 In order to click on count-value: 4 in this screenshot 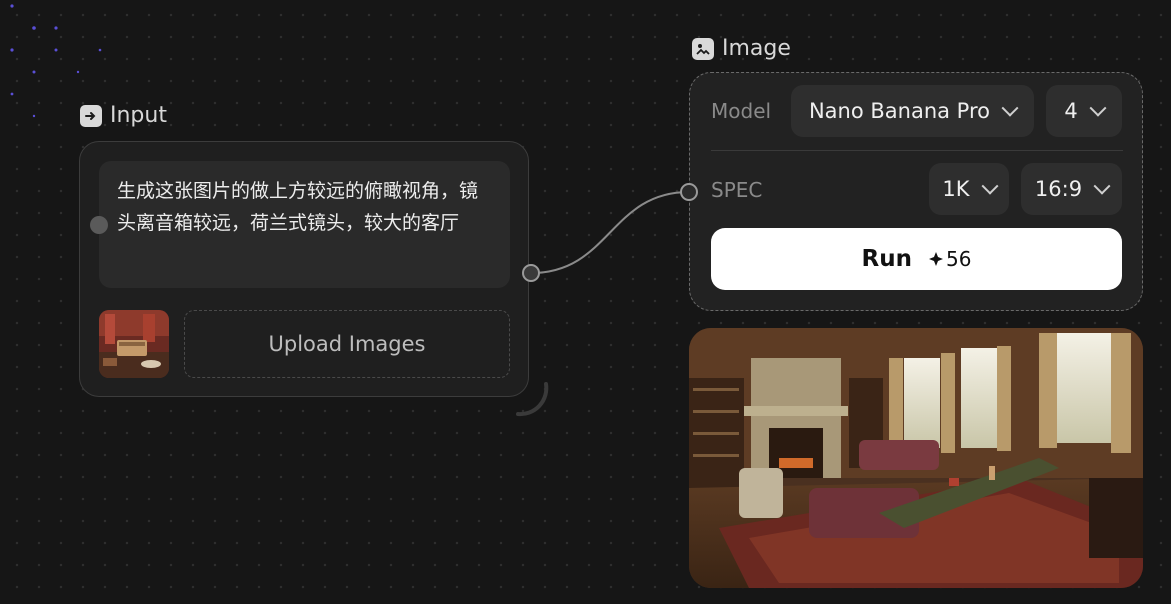, I will do `click(1071, 111)`.